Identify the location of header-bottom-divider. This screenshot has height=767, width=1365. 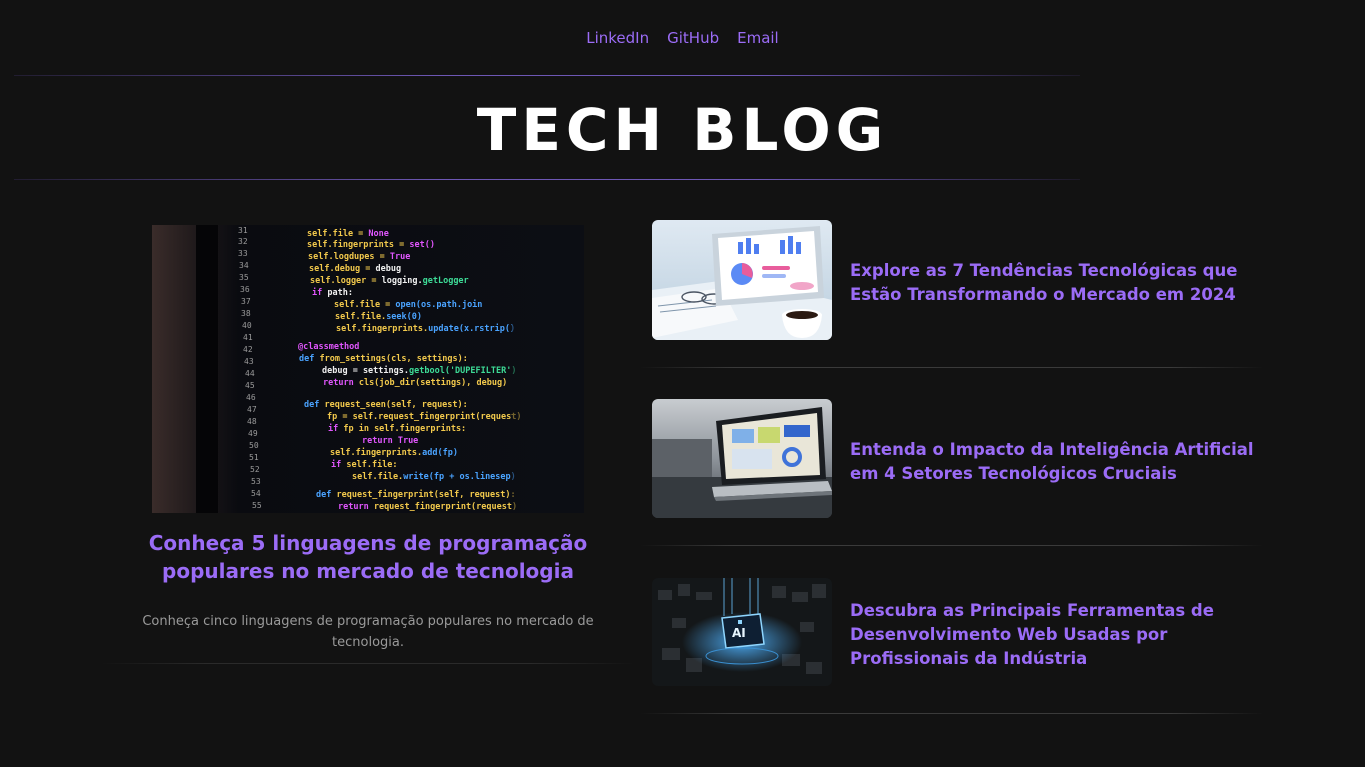
(547, 179).